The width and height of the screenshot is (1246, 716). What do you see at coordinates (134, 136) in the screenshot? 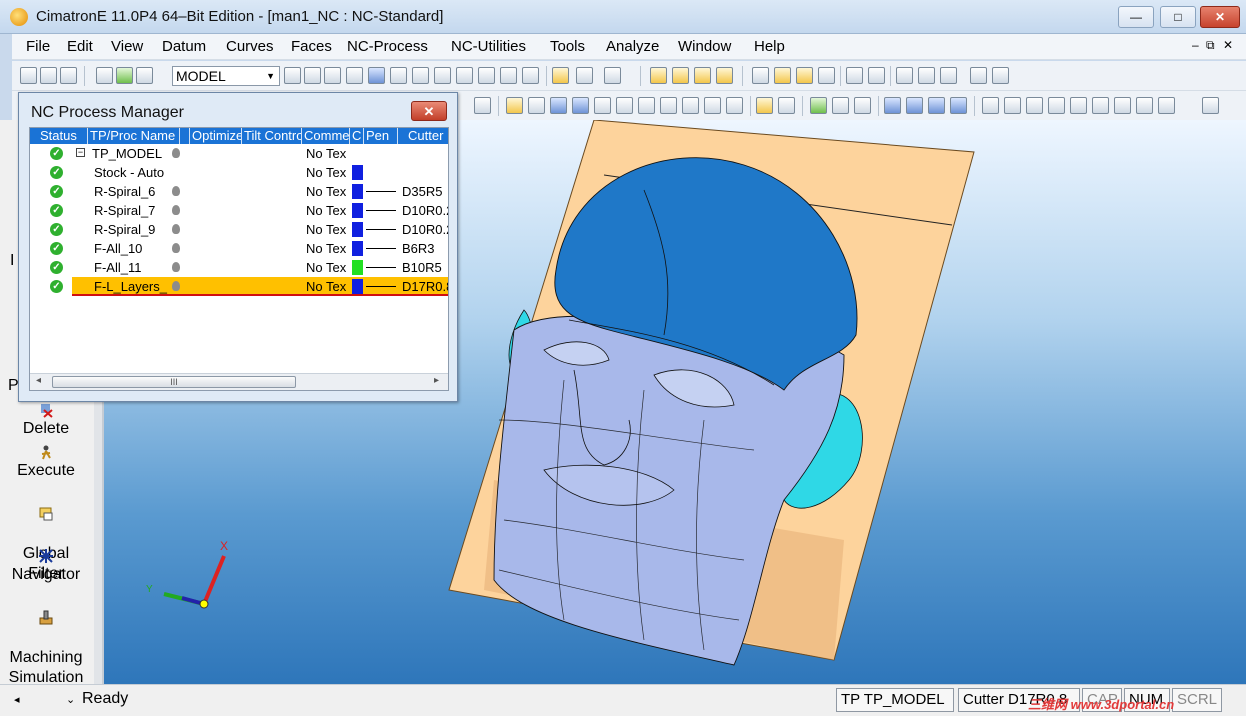
I see `col-name: TP/Proc Name` at bounding box center [134, 136].